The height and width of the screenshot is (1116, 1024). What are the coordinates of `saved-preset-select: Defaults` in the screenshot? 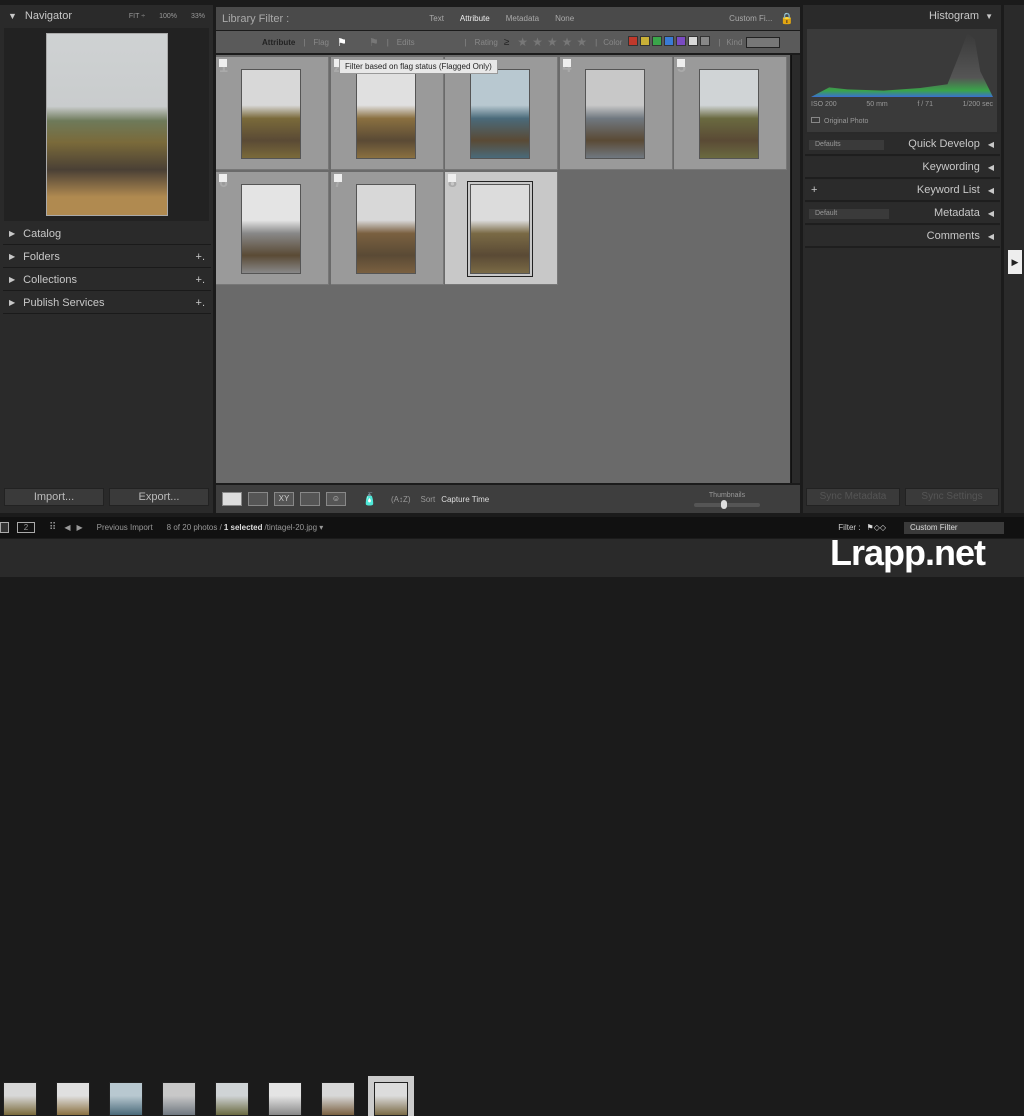 It's located at (846, 145).